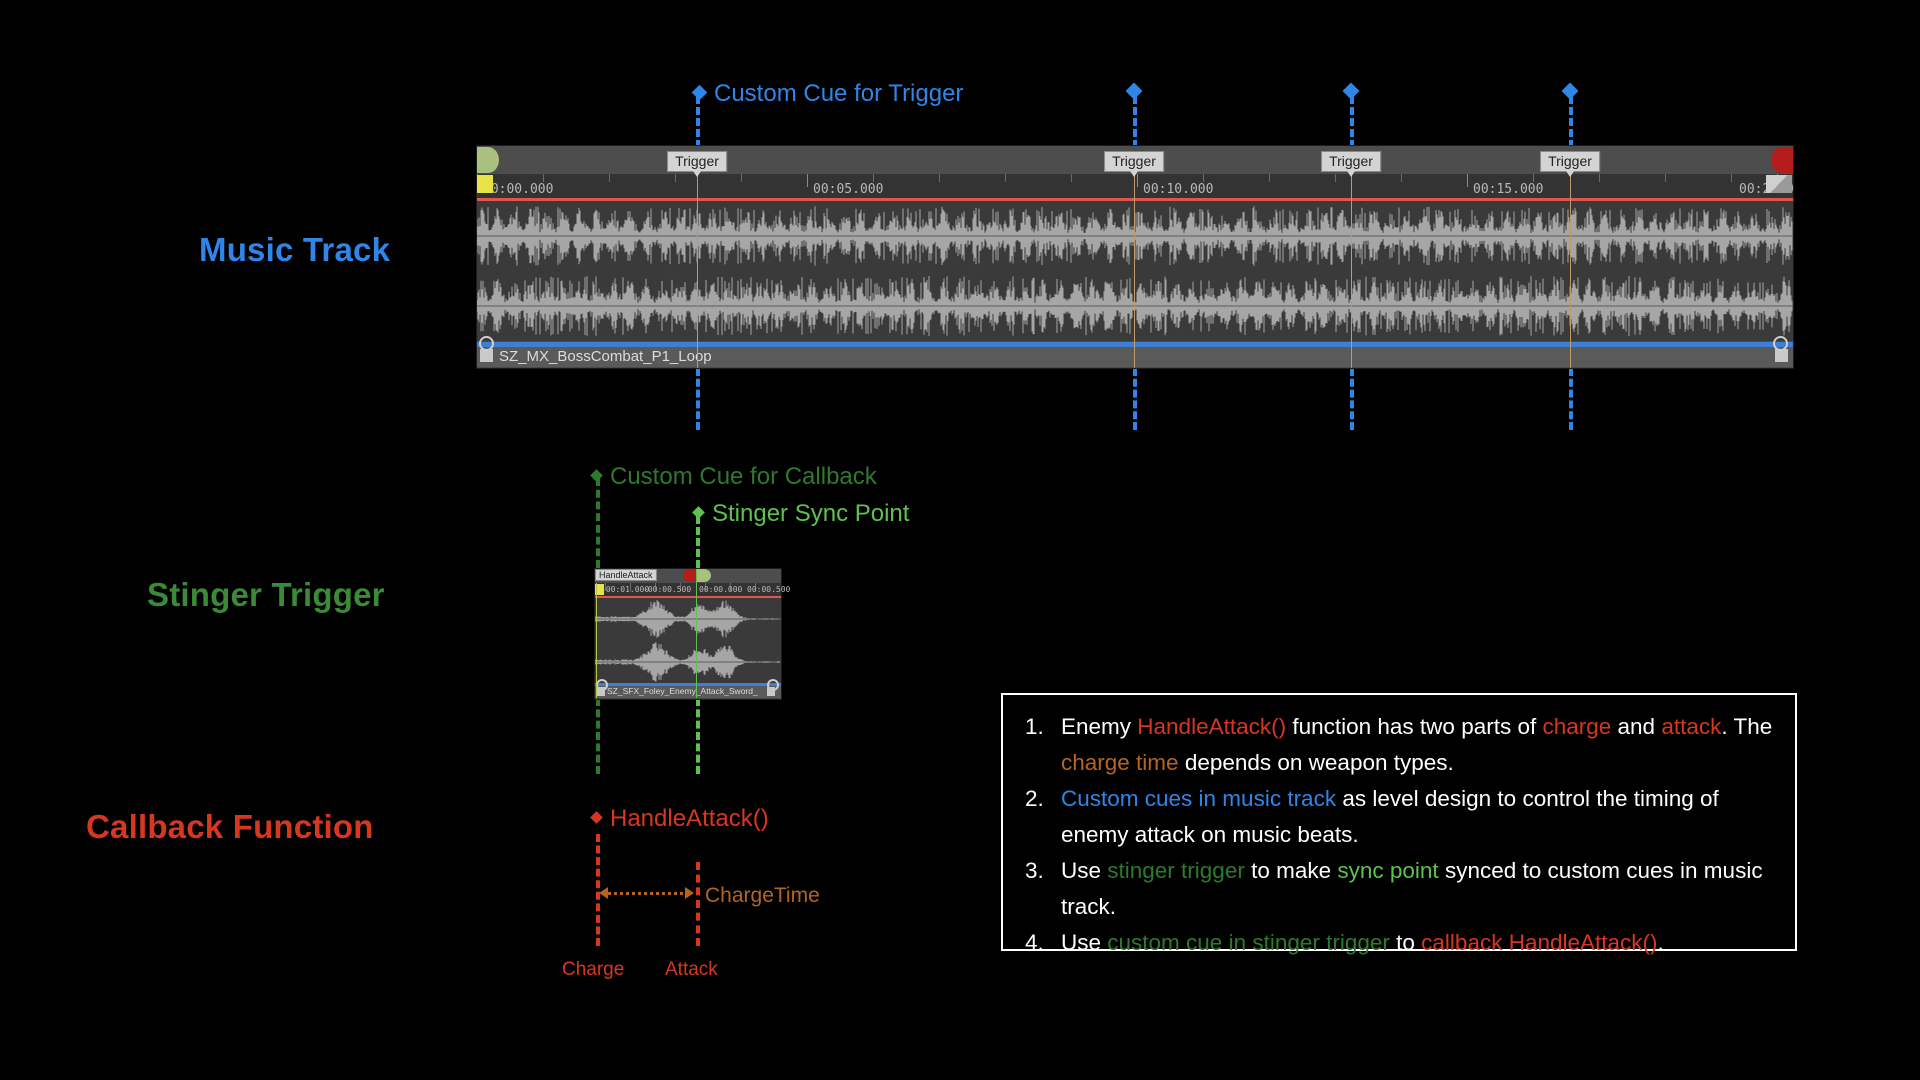 The height and width of the screenshot is (1080, 1920). I want to click on note-number: 3., so click(1034, 870).